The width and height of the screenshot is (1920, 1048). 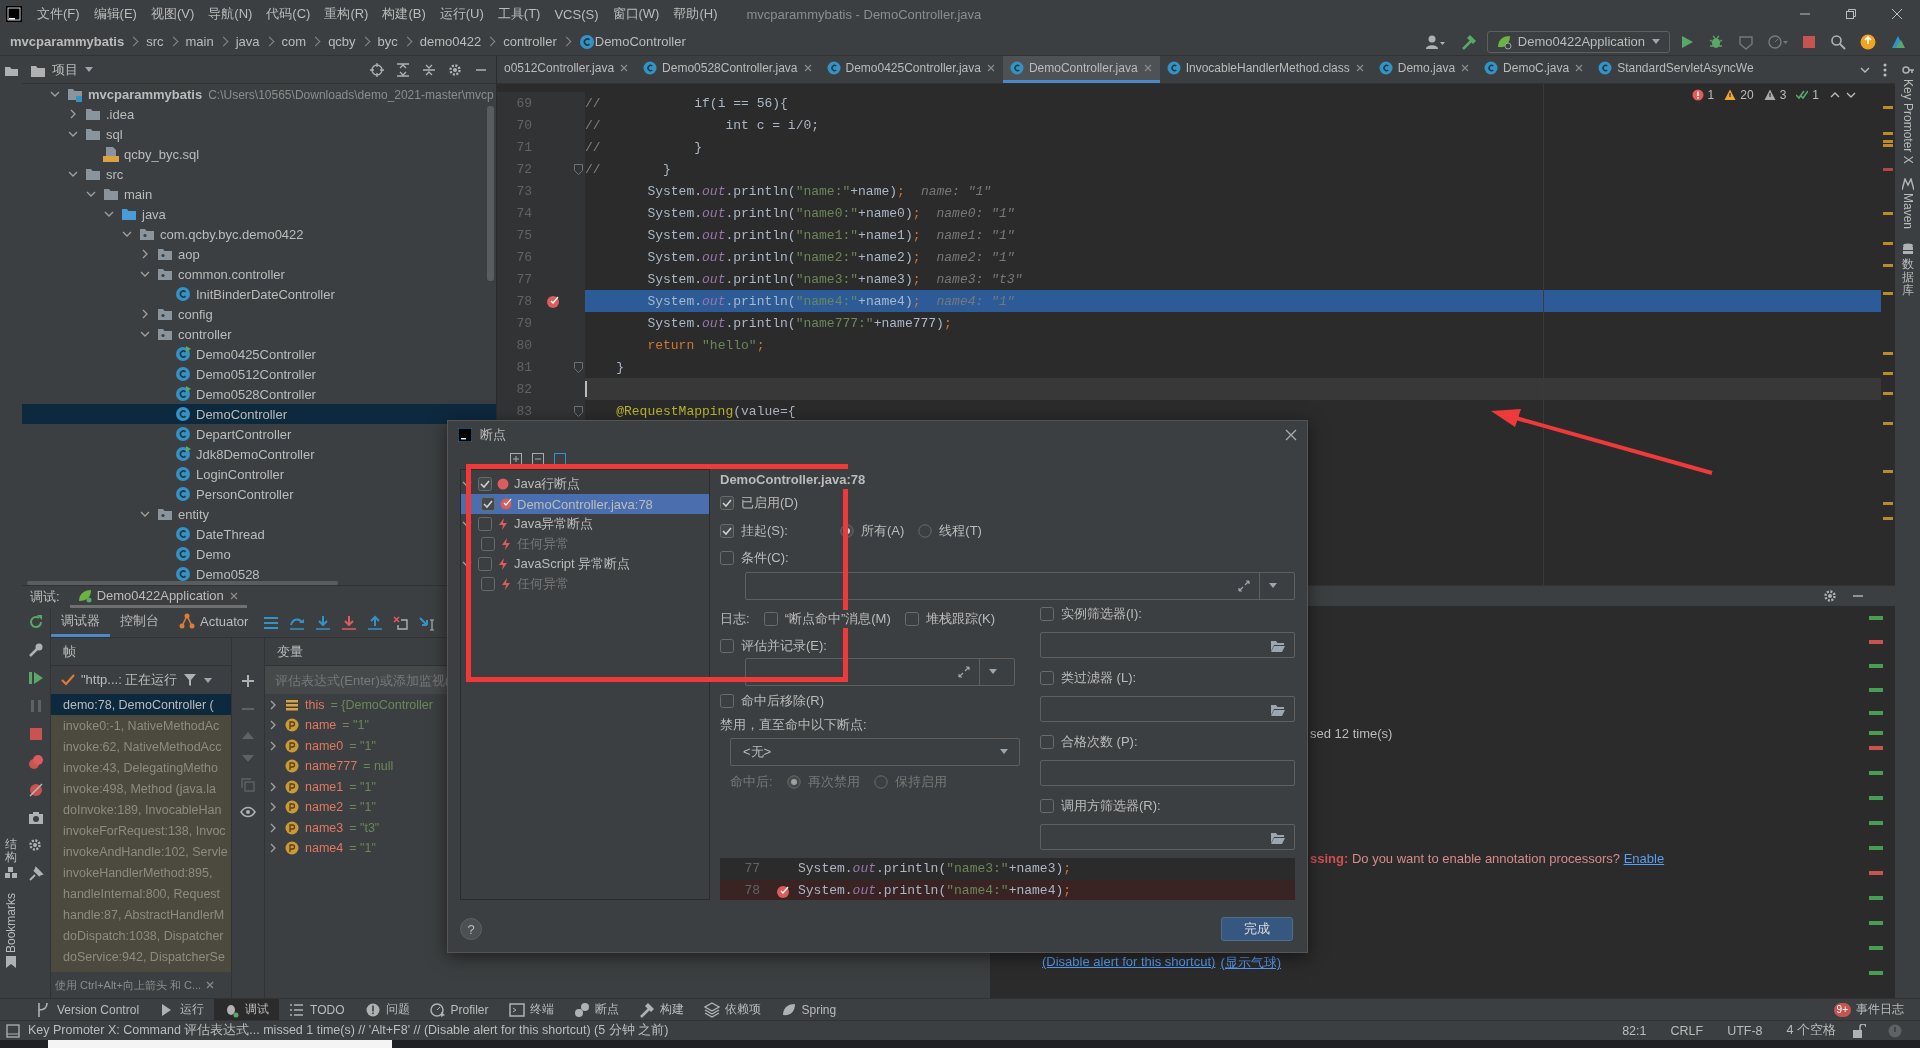 I want to click on breakpoint-dropdown: <无>, so click(x=875, y=751).